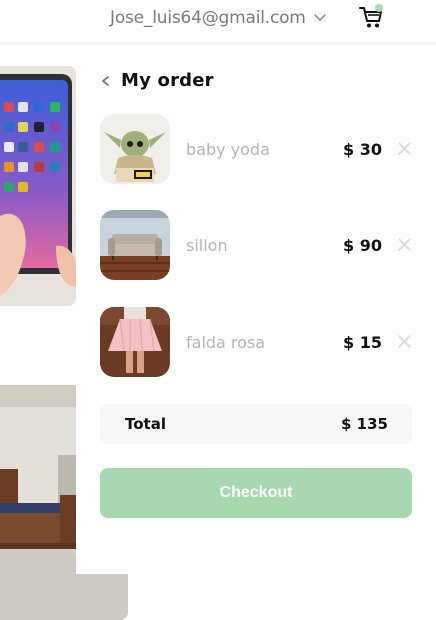  I want to click on order-item: baby yoda $ 30, so click(256, 149).